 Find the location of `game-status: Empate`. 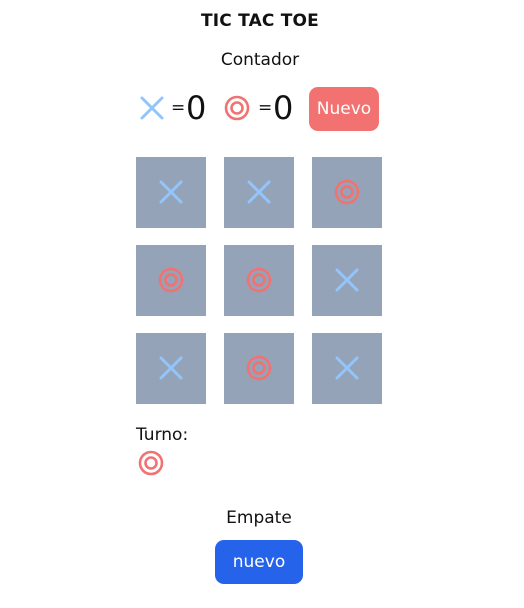

game-status: Empate is located at coordinates (259, 518).